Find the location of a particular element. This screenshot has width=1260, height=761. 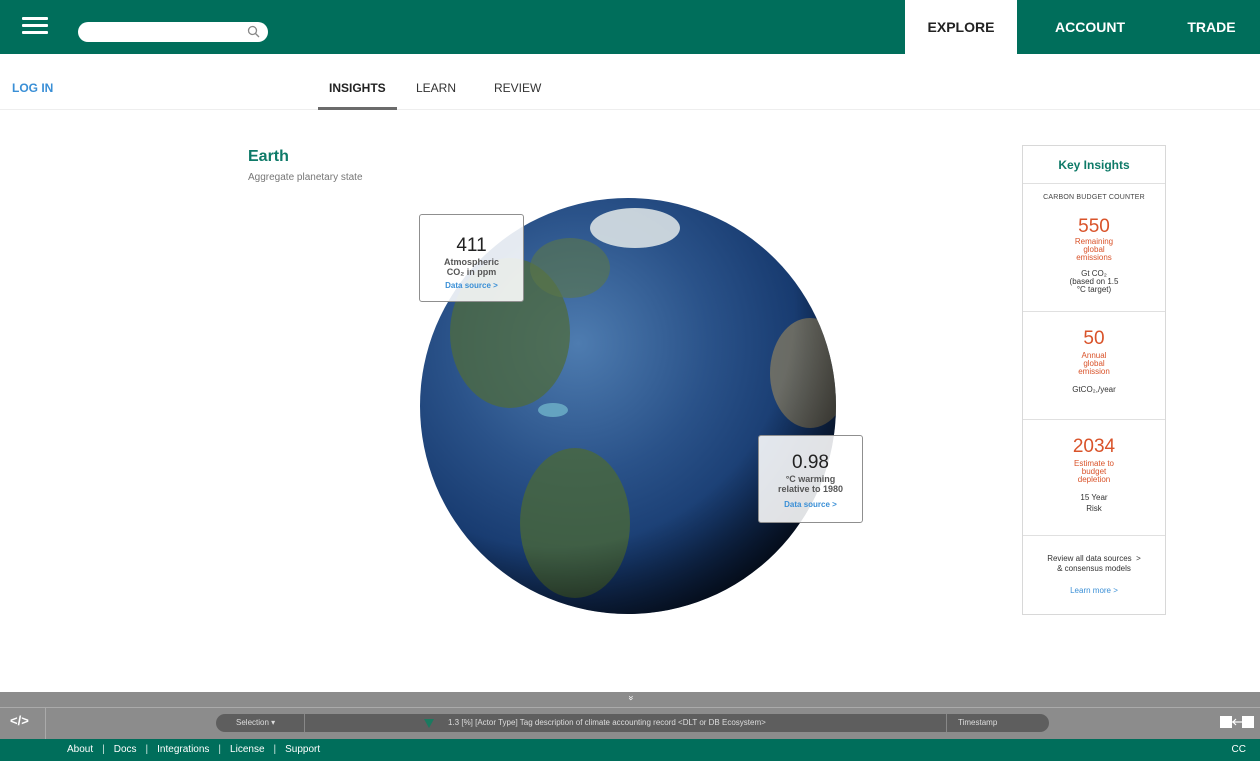

budget-remaining-value: 550 is located at coordinates (1094, 226).